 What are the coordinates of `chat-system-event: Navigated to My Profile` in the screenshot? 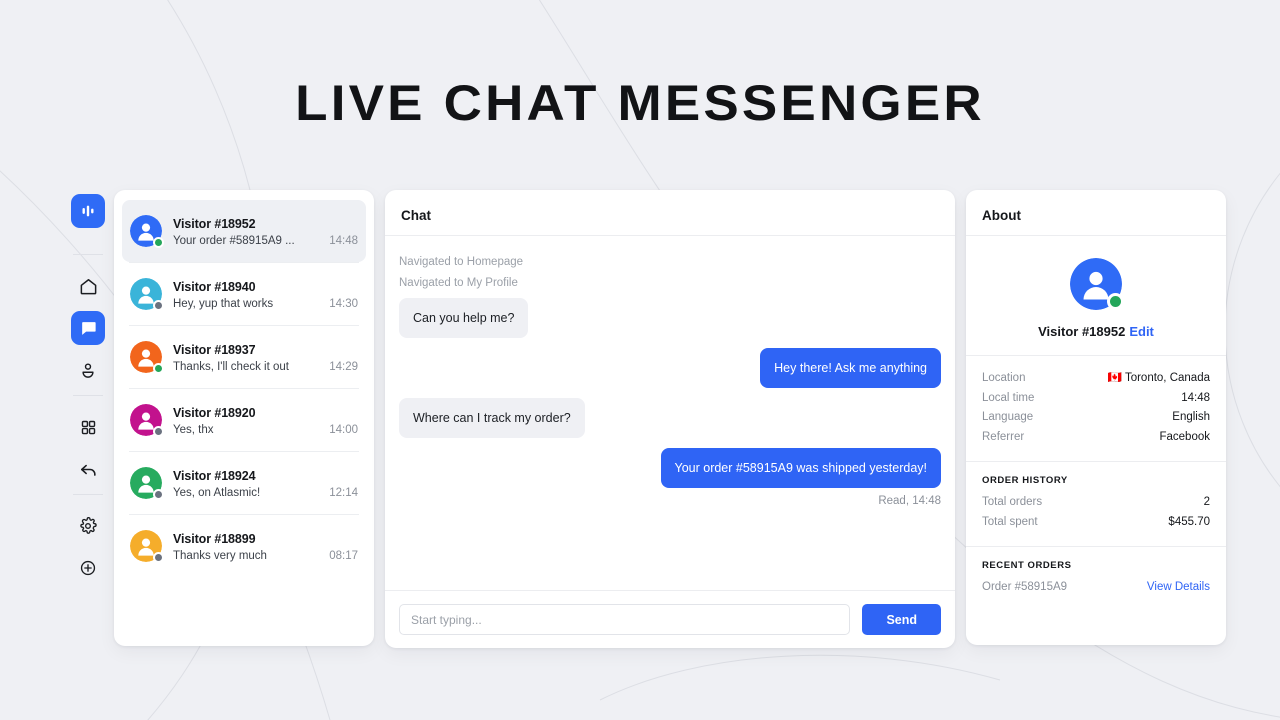 It's located at (458, 283).